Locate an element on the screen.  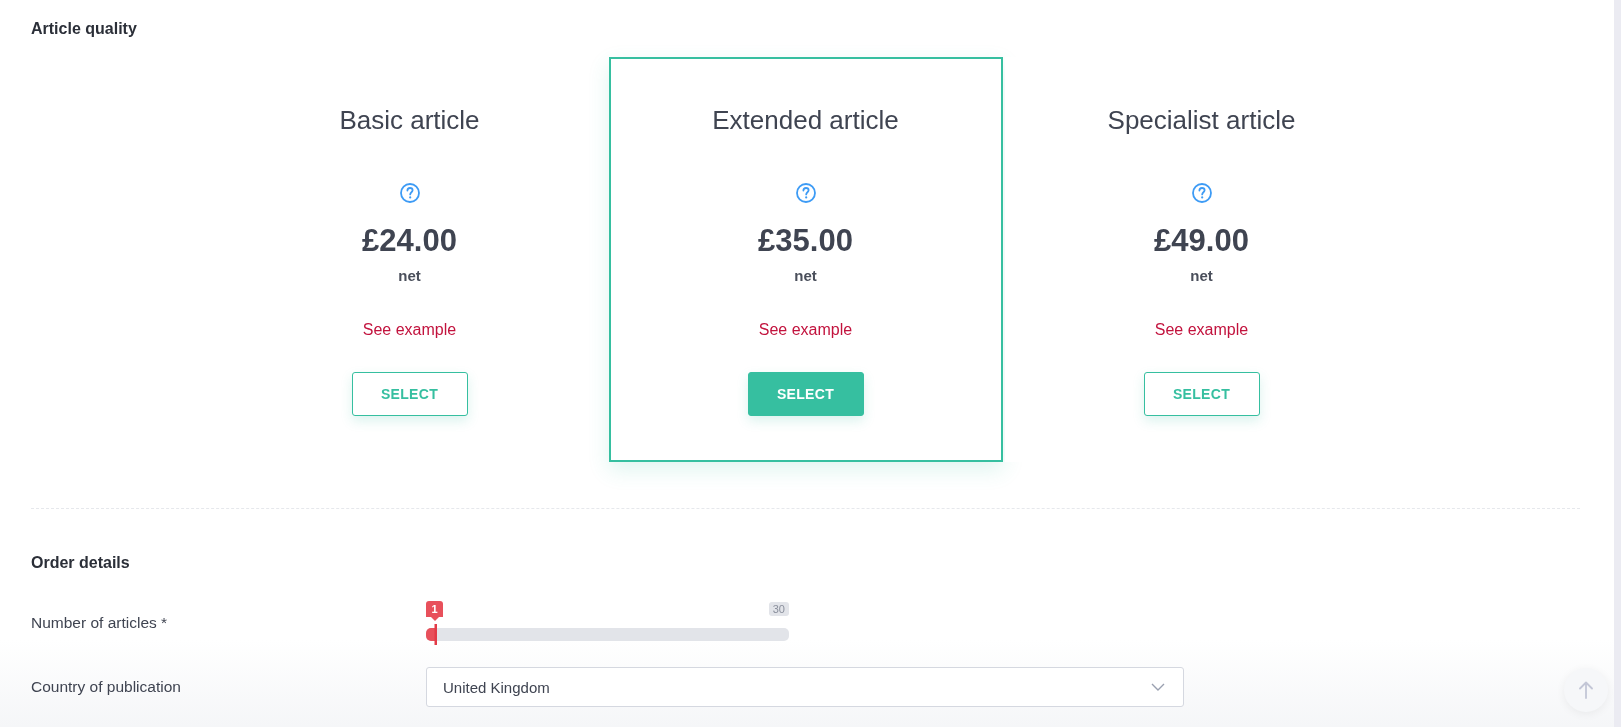
price: £35.00 is located at coordinates (805, 241).